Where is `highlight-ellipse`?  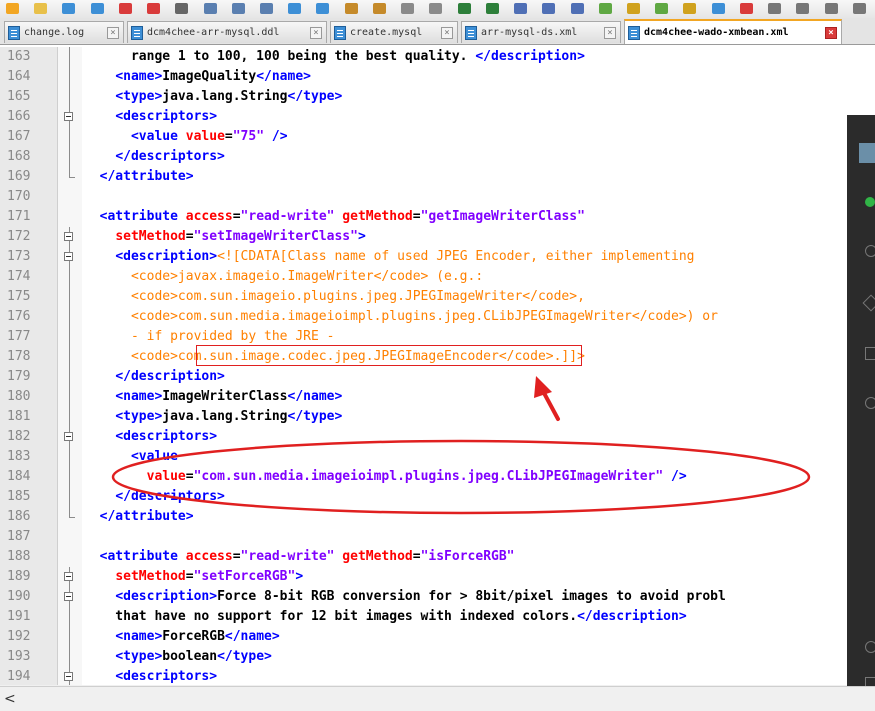
highlight-ellipse is located at coordinates (461, 477).